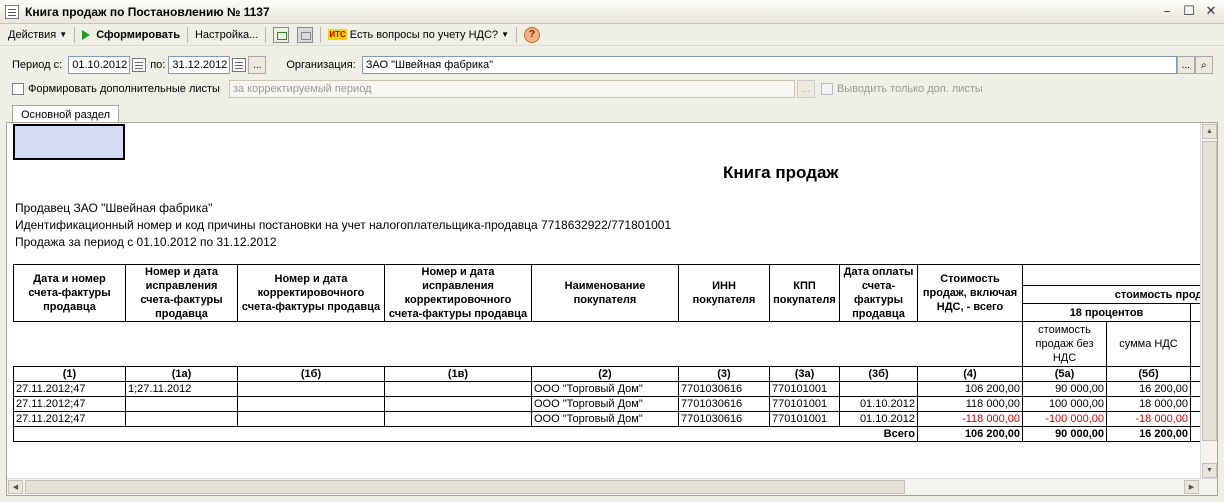 This screenshot has width=1224, height=502. Describe the element at coordinates (63, 34) in the screenshot. I see `dropdown-arrow-icon: ▼` at that location.